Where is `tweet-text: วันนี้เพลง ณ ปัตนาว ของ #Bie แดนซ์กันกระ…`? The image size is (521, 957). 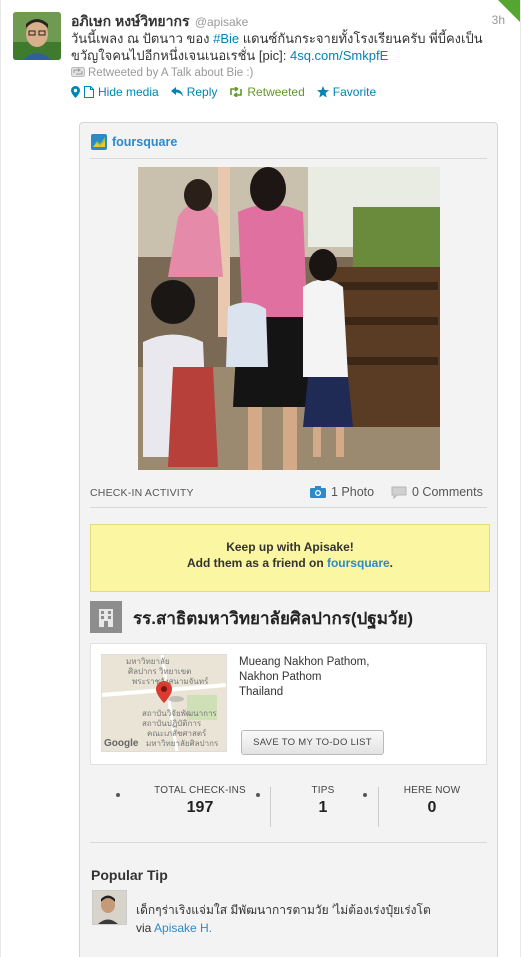
tweet-text: วันนี้เพลง ณ ปัตนาว ของ #Bie แดนซ์กันกระ… is located at coordinates (291, 47).